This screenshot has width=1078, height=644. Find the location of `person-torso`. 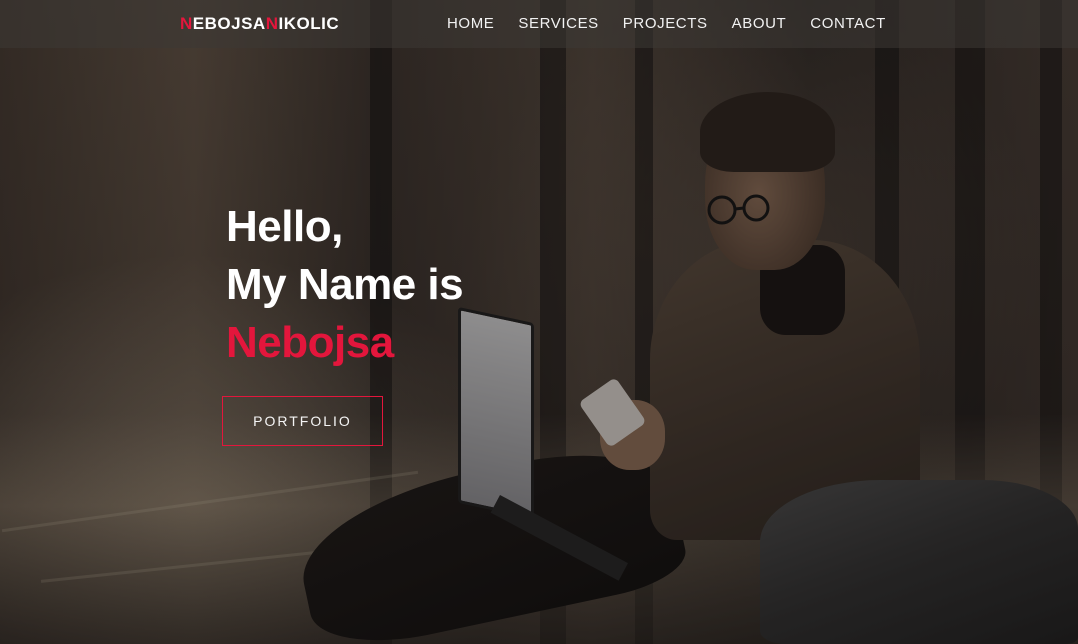

person-torso is located at coordinates (785, 390).